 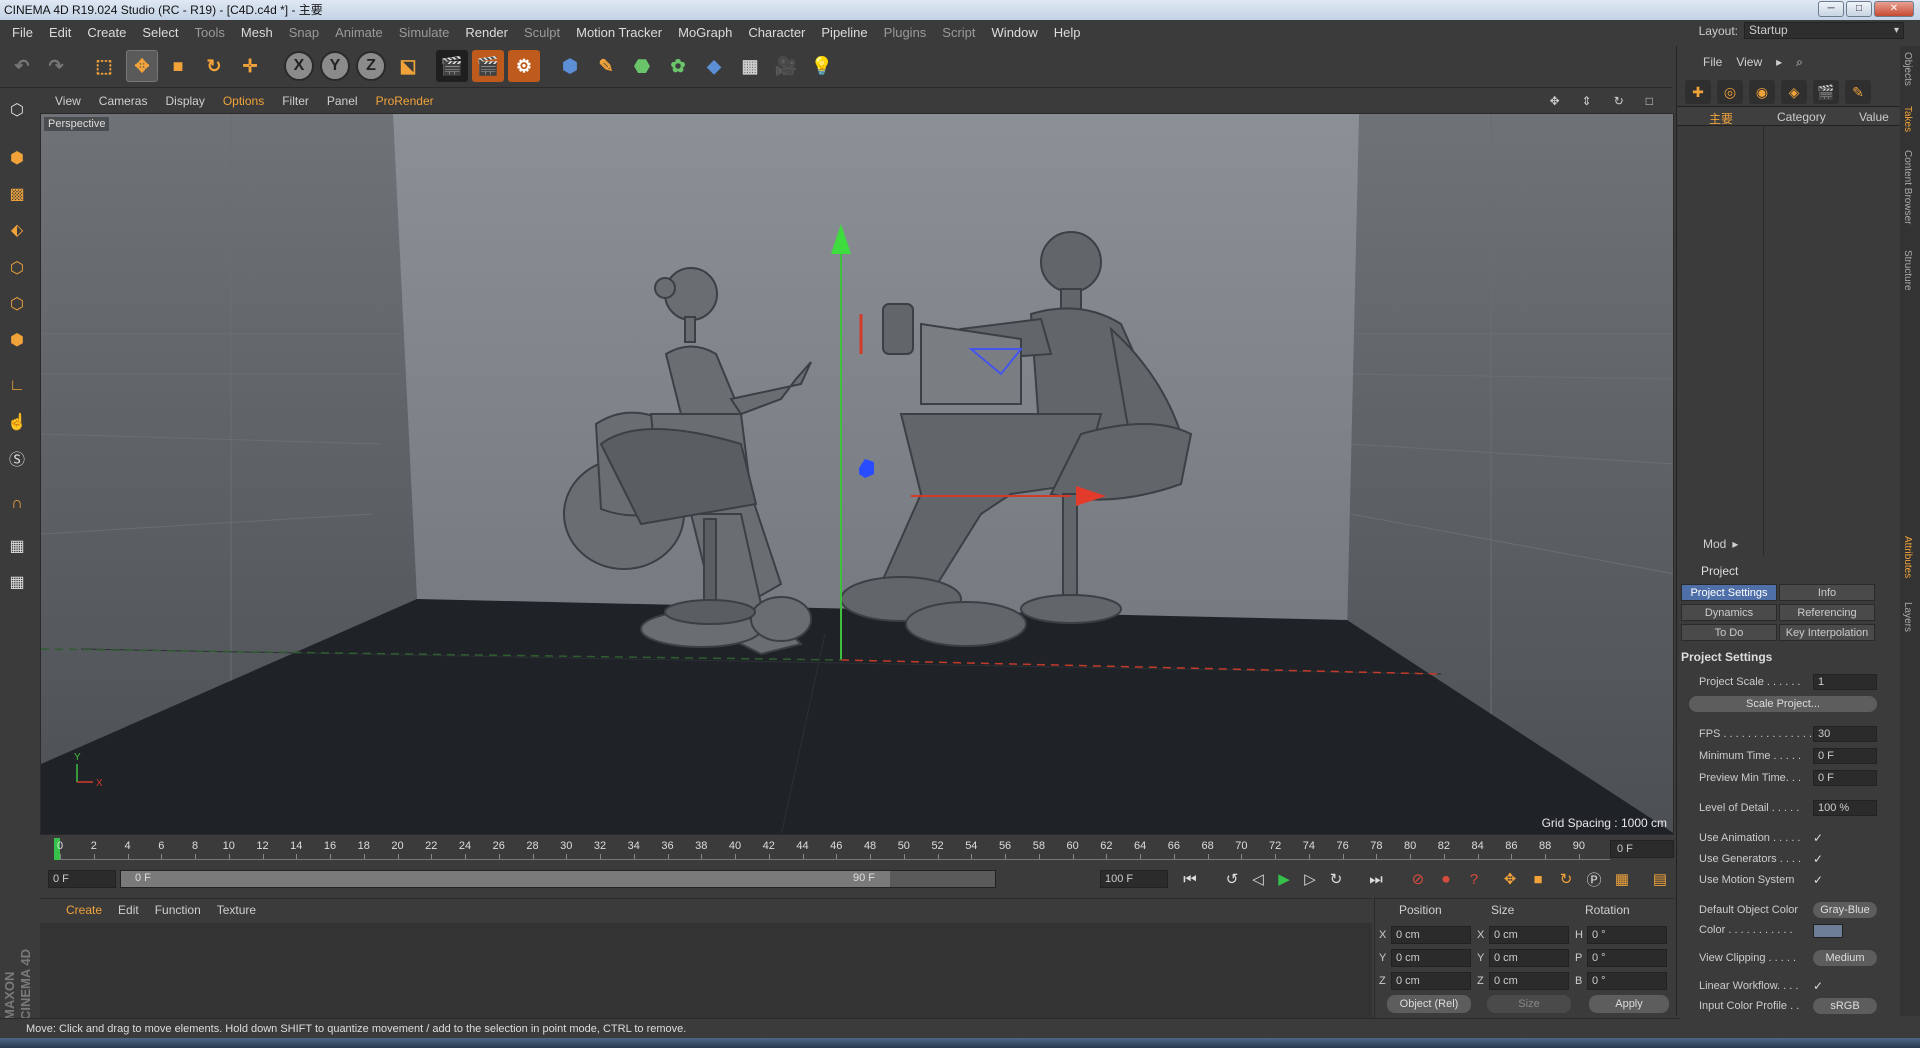 What do you see at coordinates (17, 110) in the screenshot?
I see `make-editable-icon: ⬡` at bounding box center [17, 110].